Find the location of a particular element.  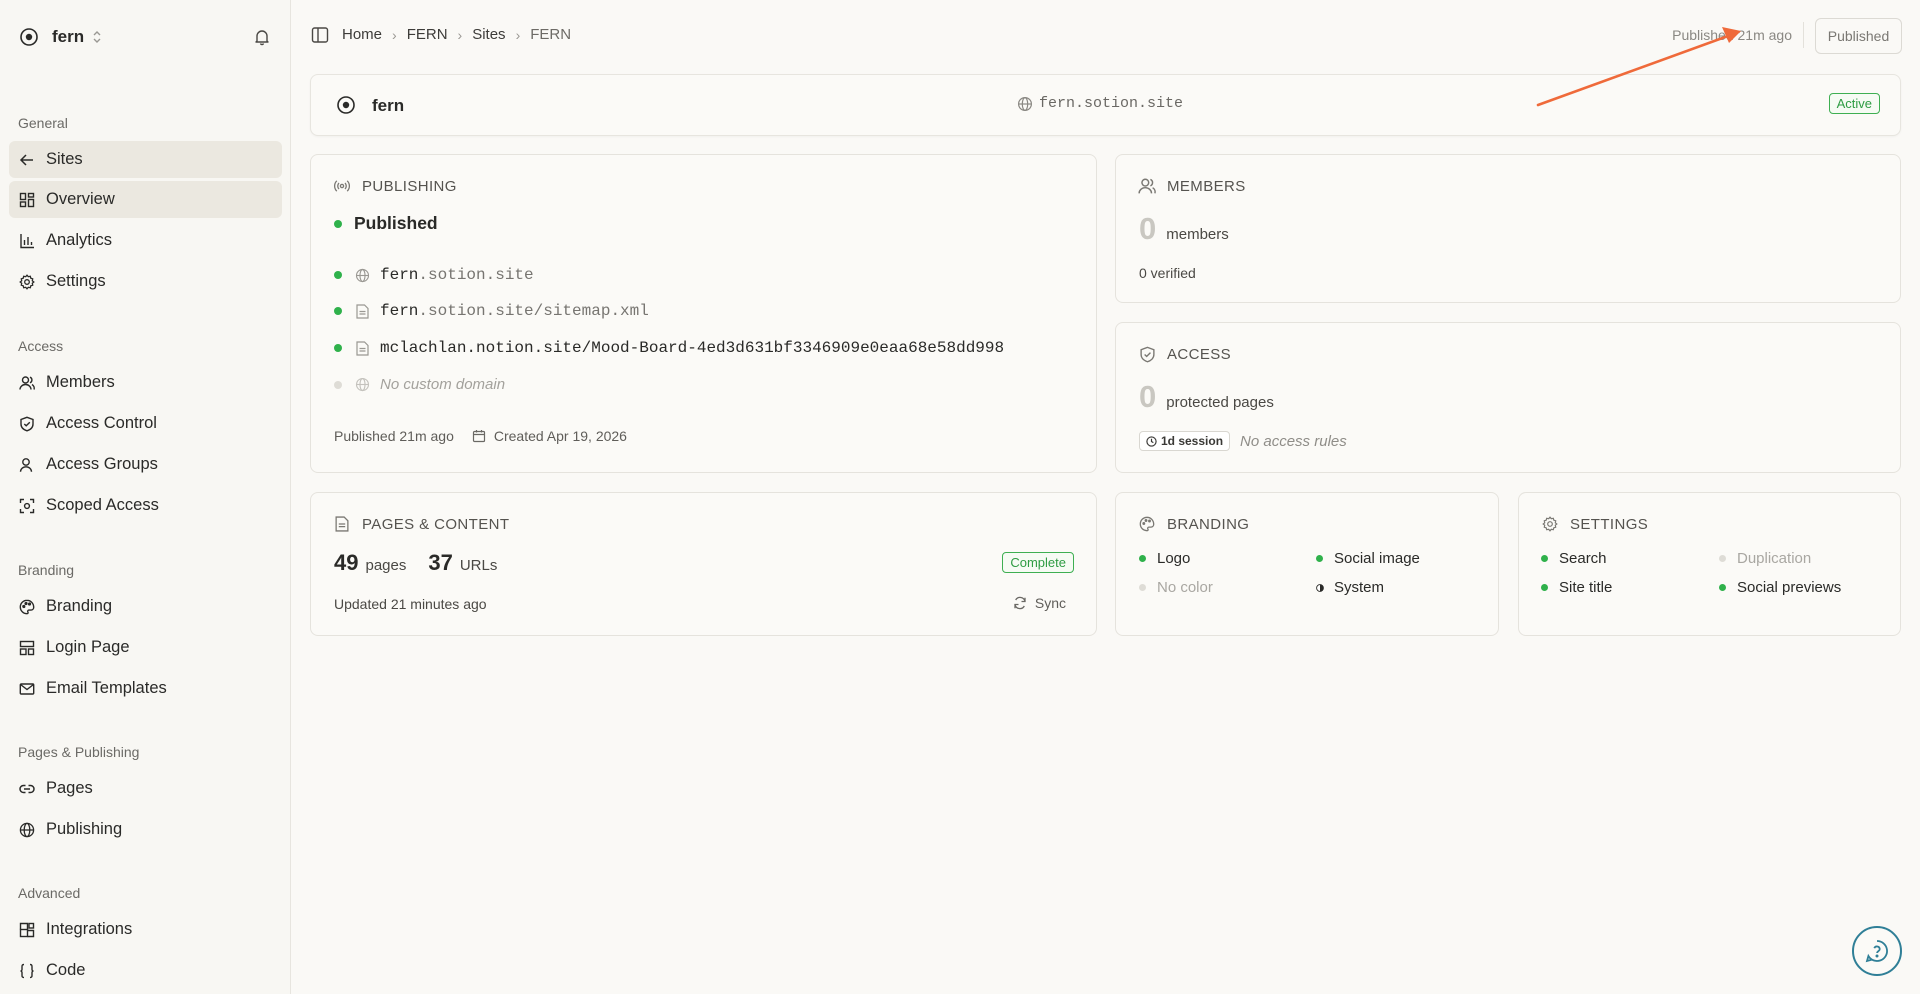

sidebar-item-code: Code is located at coordinates (145, 970).